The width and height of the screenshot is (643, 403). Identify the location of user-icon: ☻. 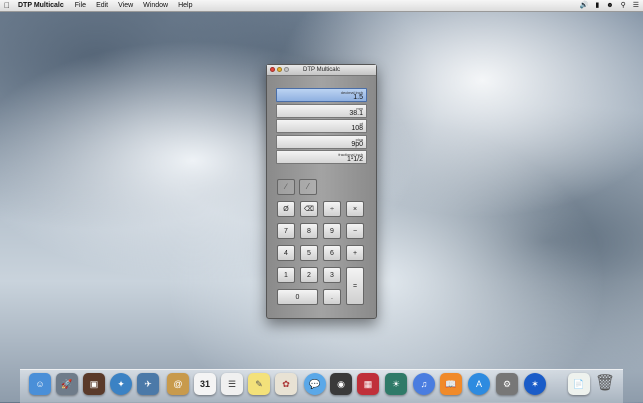
(609, 5).